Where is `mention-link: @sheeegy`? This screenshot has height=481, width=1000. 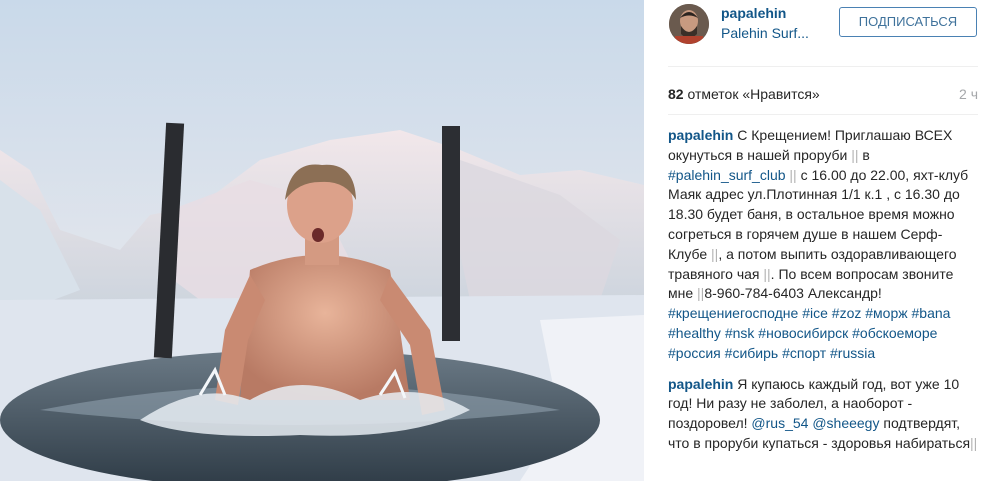
mention-link: @sheeegy is located at coordinates (845, 423).